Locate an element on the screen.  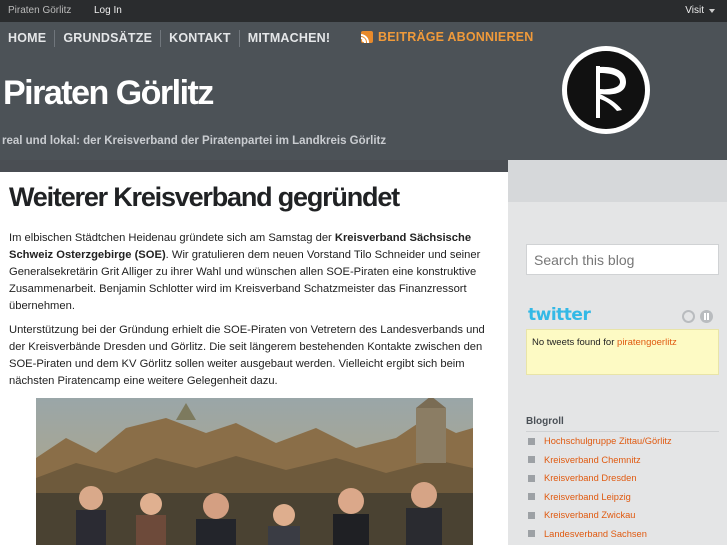
blogroll-item: Landesverband Sachsen is located at coordinates (622, 534).